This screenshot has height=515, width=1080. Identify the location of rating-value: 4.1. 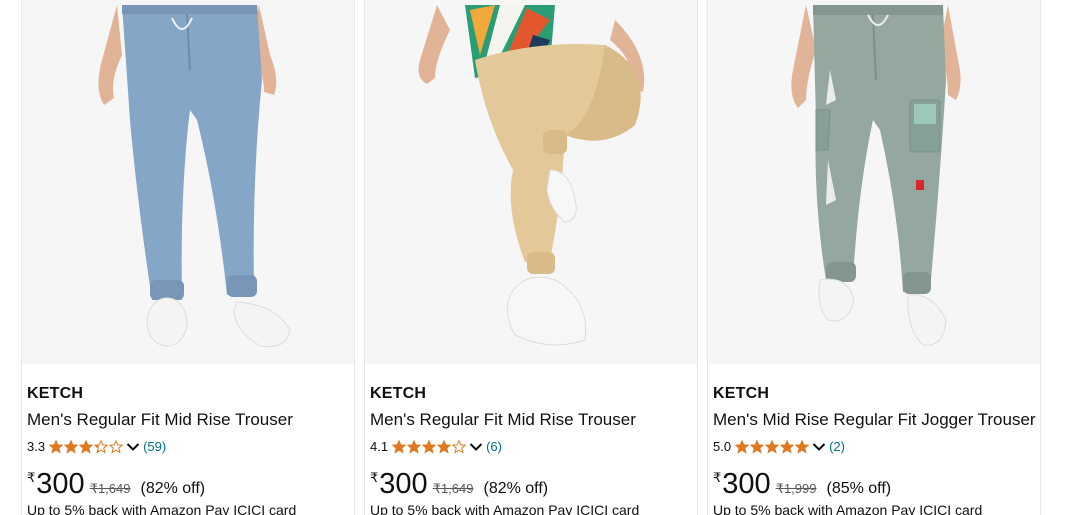
(379, 446).